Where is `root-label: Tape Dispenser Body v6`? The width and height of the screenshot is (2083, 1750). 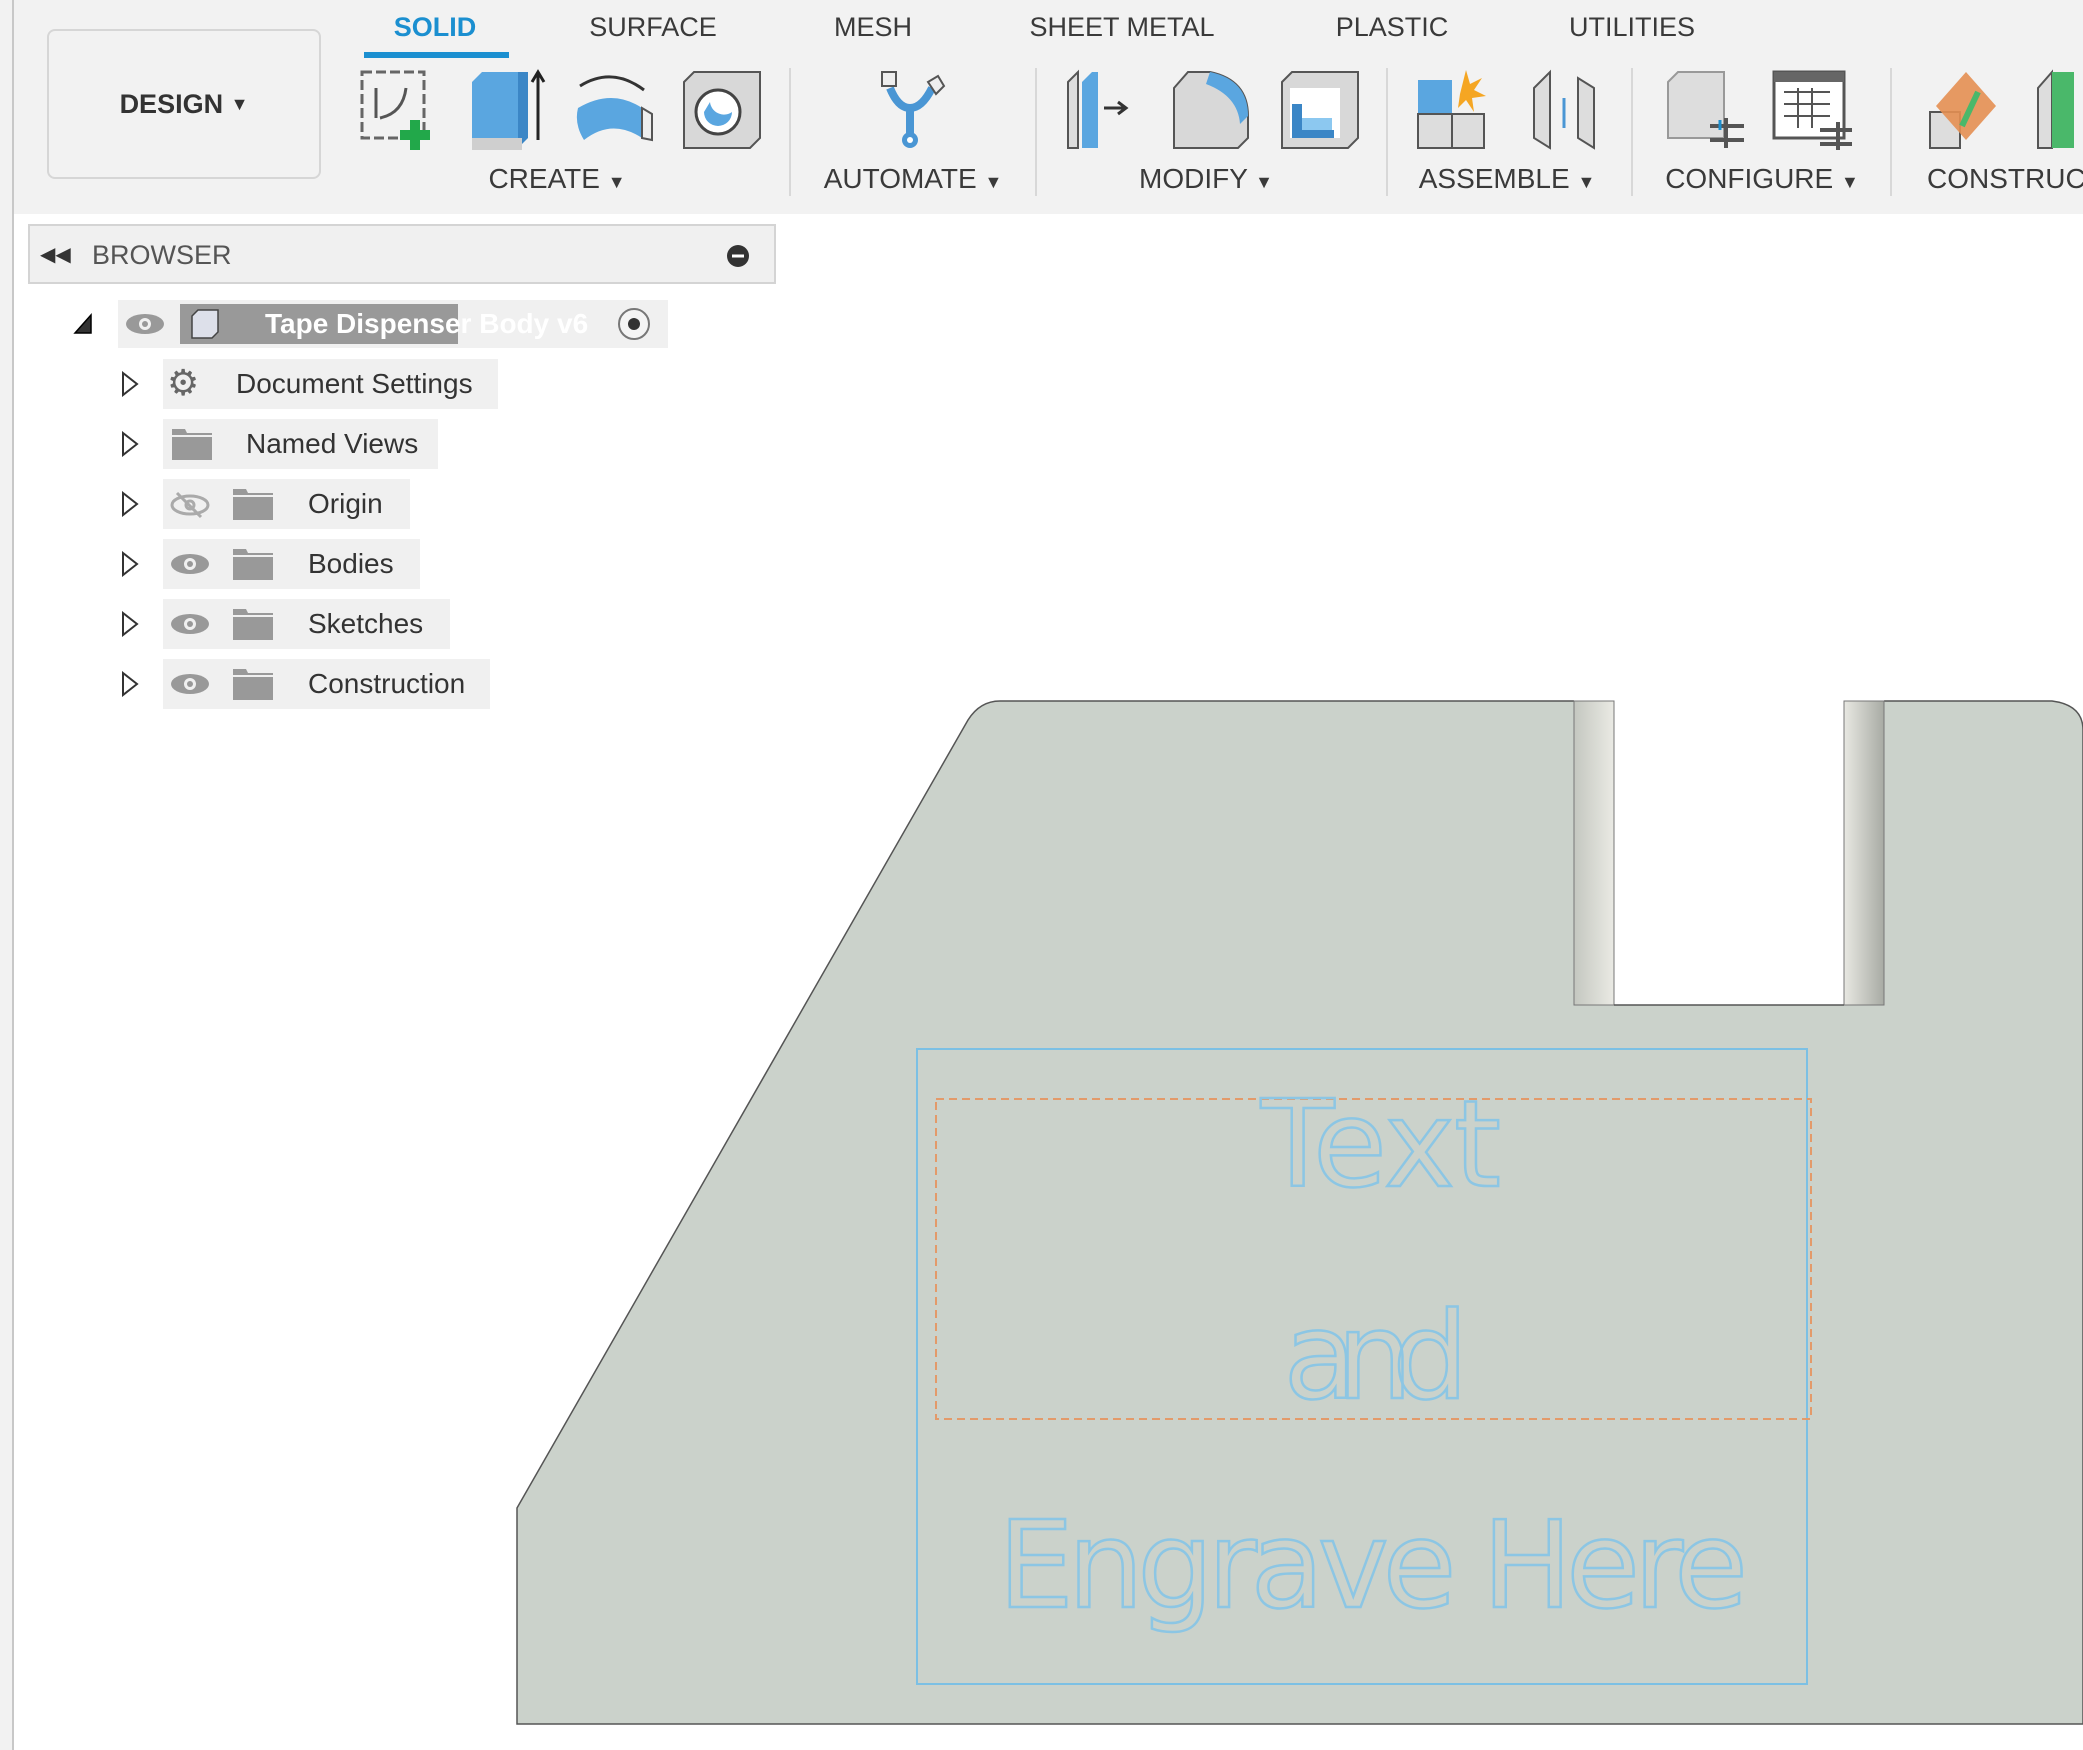
root-label: Tape Dispenser Body v6 is located at coordinates (427, 323).